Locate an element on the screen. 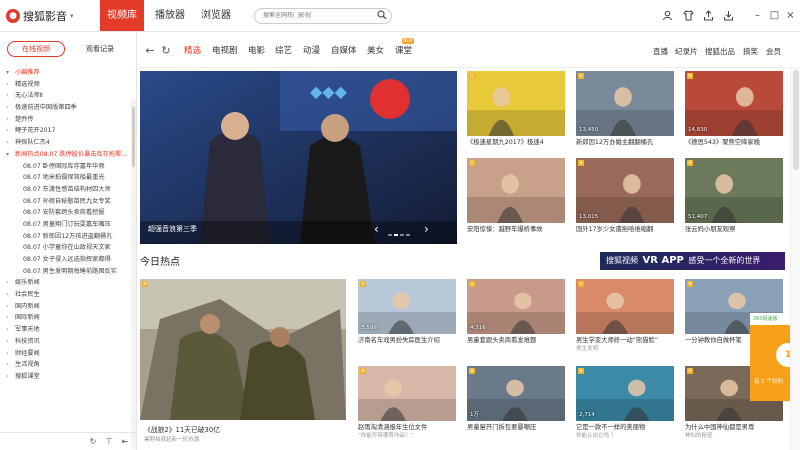 The image size is (800, 450). sidebar-item: › 精选视频 is located at coordinates (65, 85).